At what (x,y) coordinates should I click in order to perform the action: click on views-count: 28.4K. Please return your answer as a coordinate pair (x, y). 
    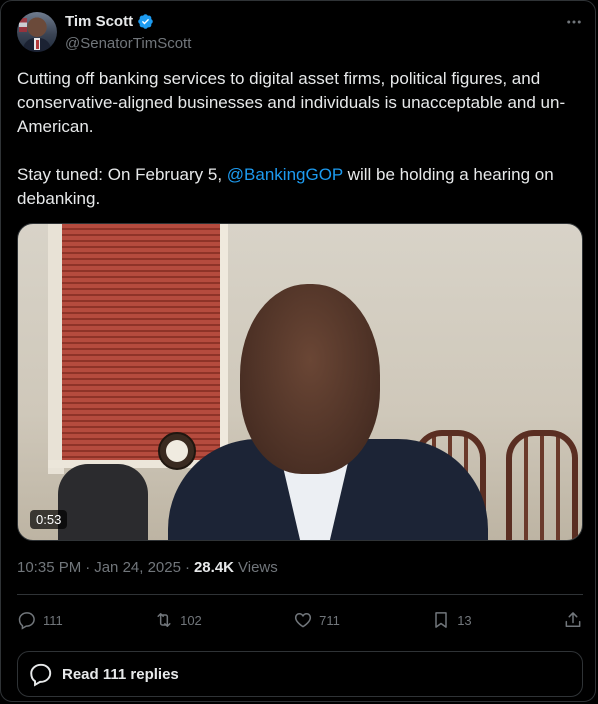
    Looking at the image, I should click on (213, 567).